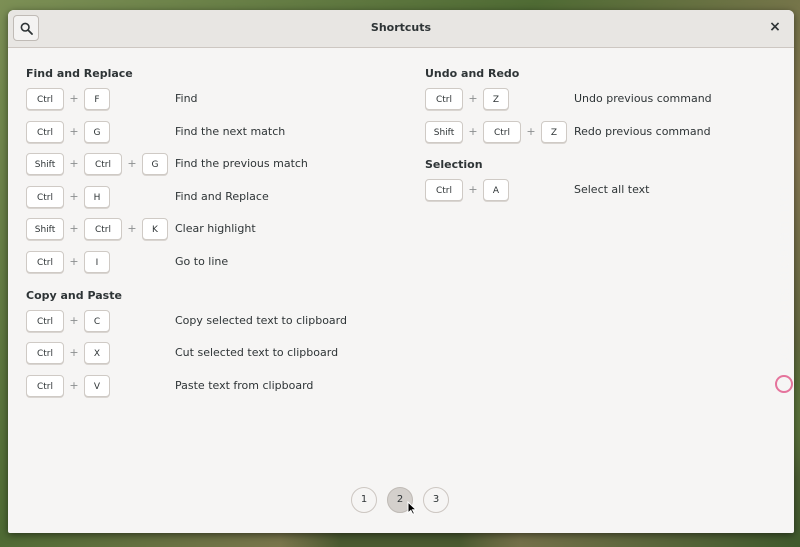 Image resolution: width=800 pixels, height=547 pixels. What do you see at coordinates (79, 73) in the screenshot?
I see `section-title: Find and Replace` at bounding box center [79, 73].